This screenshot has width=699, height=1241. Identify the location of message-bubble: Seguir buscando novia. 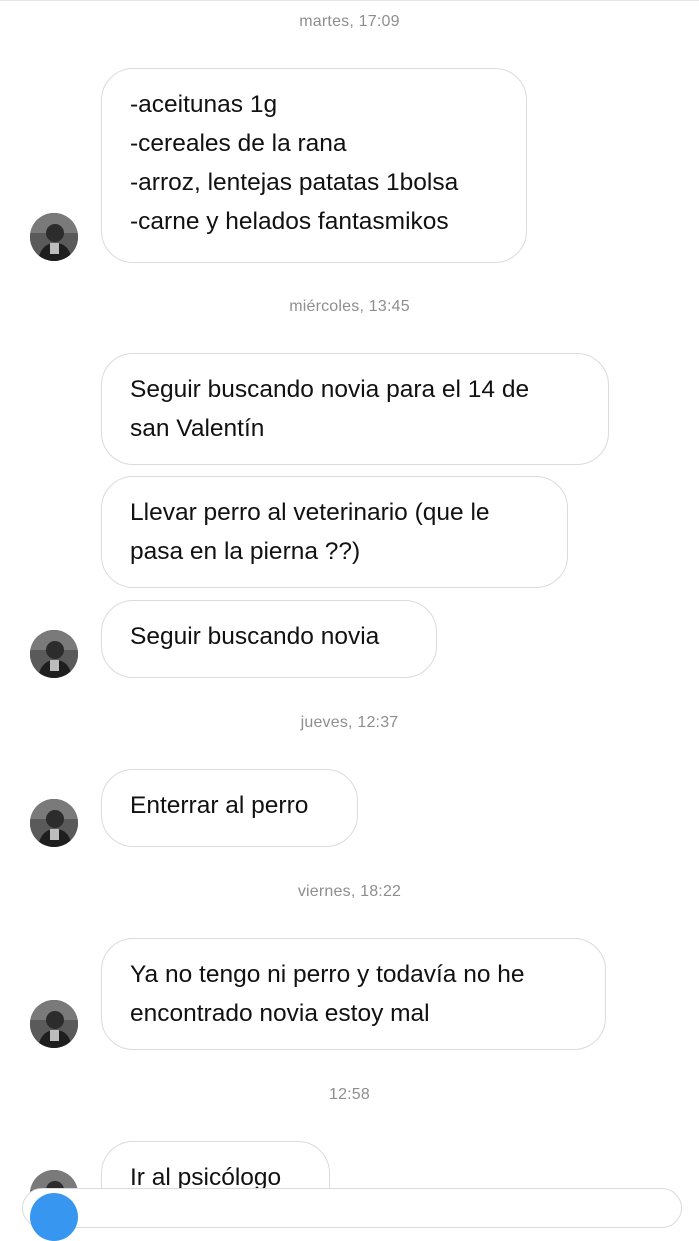
(269, 639).